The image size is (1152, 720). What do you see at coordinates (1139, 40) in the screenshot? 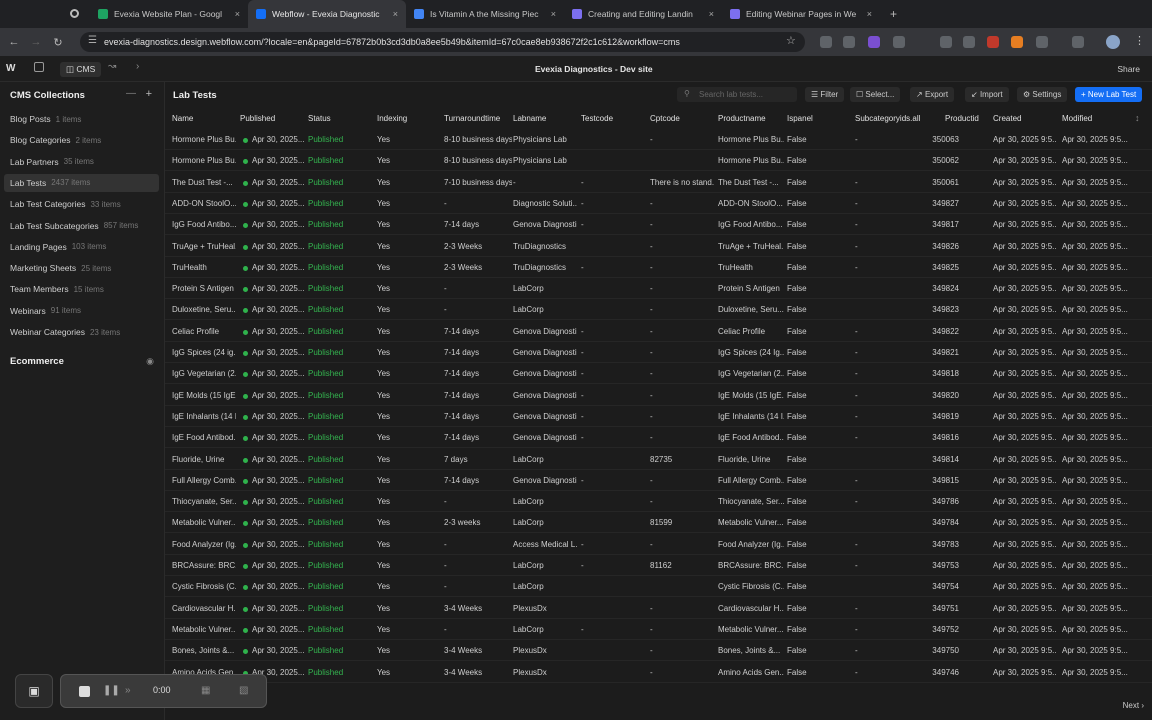
I see `browser-menu-icon: ⋮` at bounding box center [1139, 40].